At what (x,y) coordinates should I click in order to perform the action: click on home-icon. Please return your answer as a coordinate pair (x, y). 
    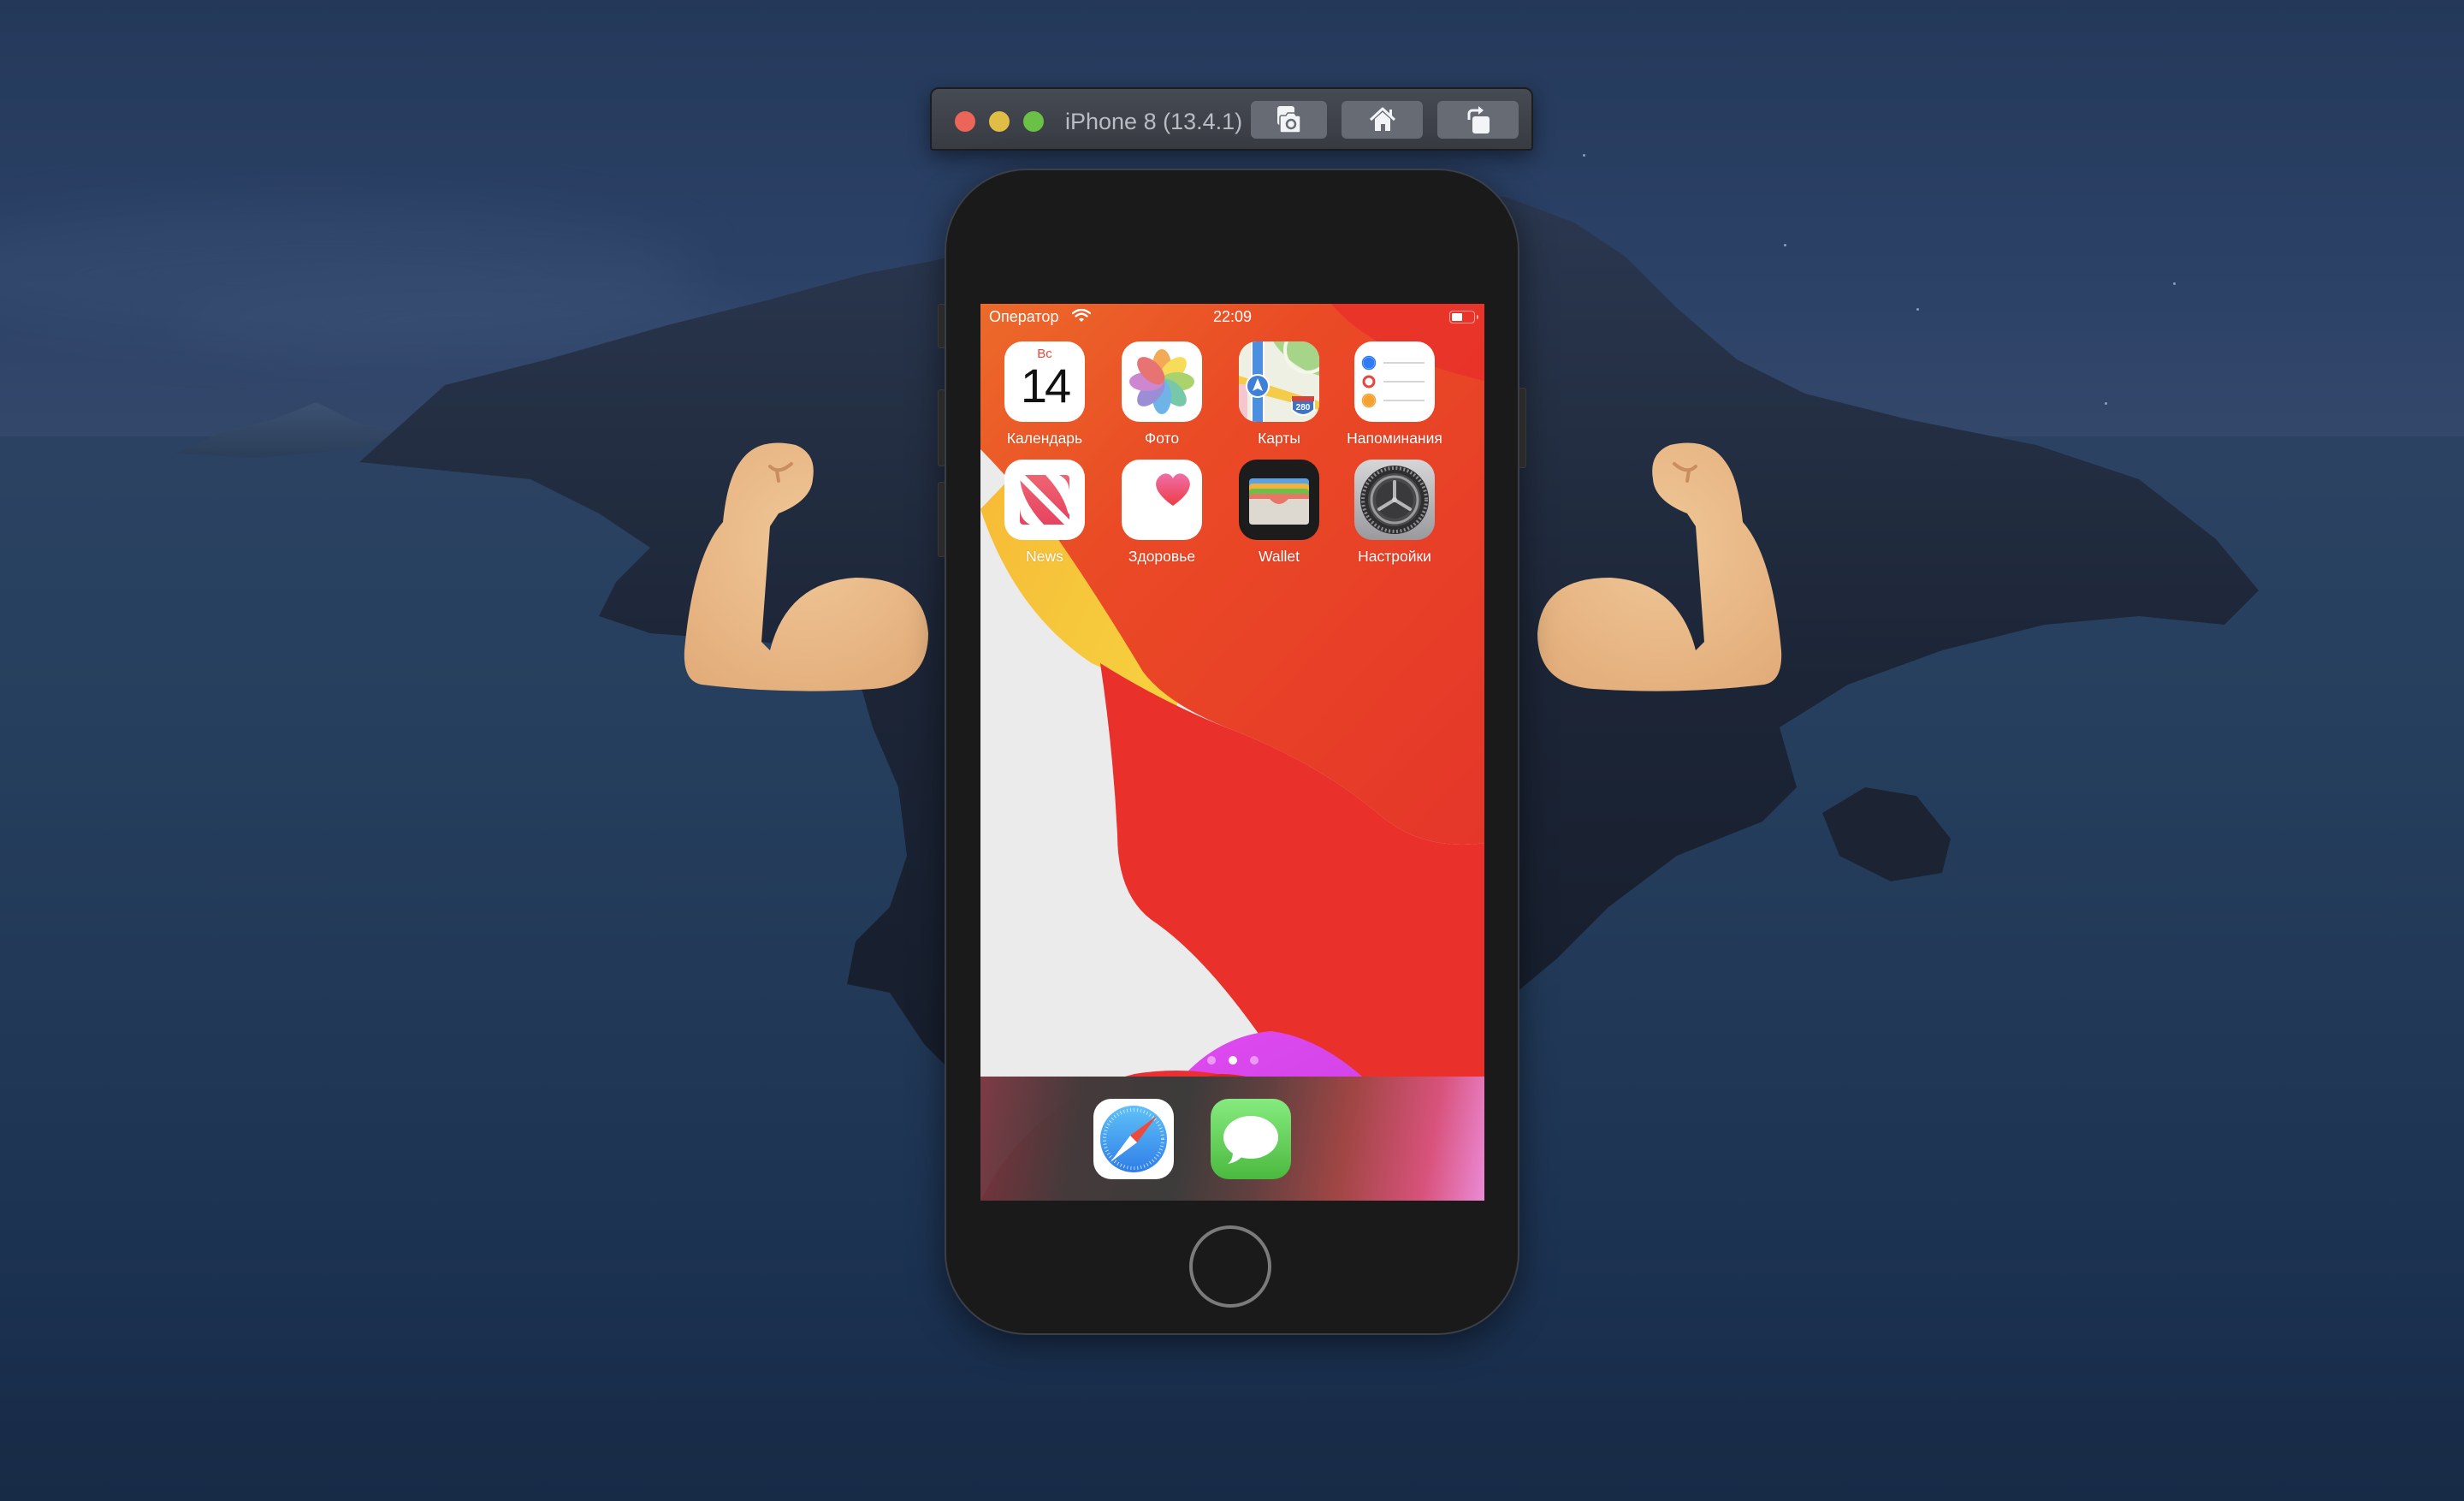
    Looking at the image, I should click on (1382, 119).